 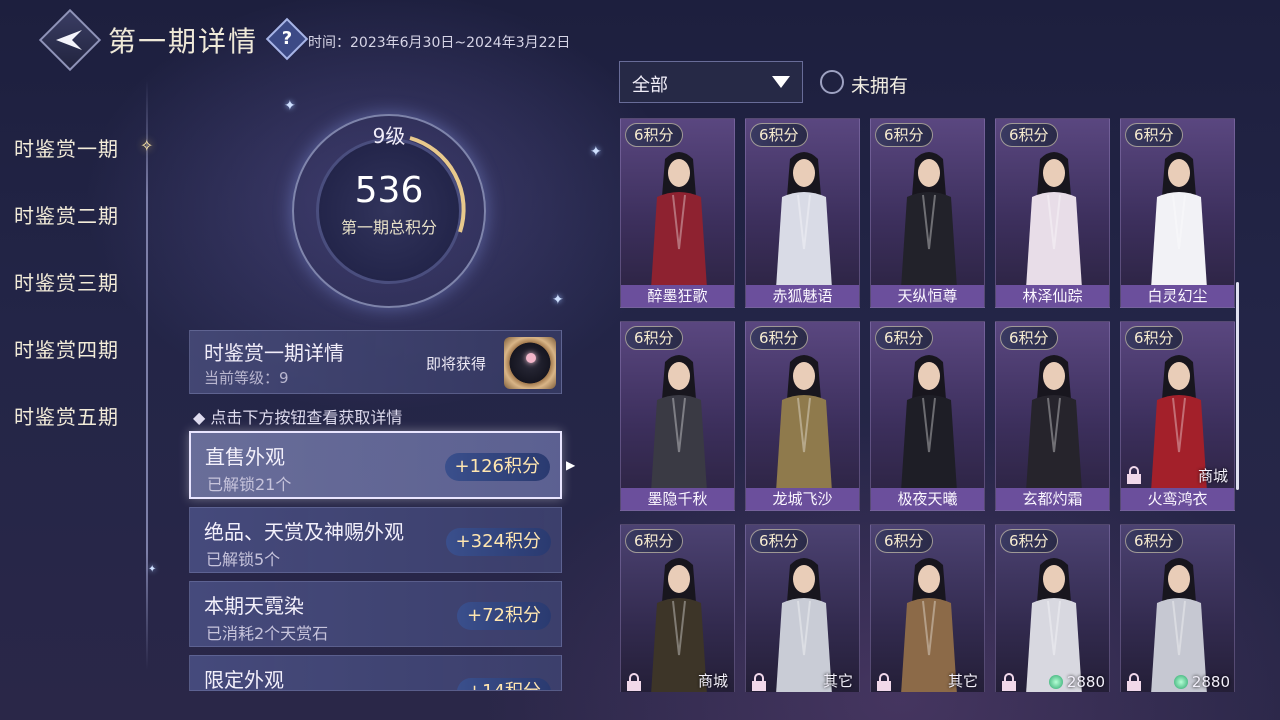 What do you see at coordinates (183, 41) in the screenshot?
I see `page-title: 第一期详情` at bounding box center [183, 41].